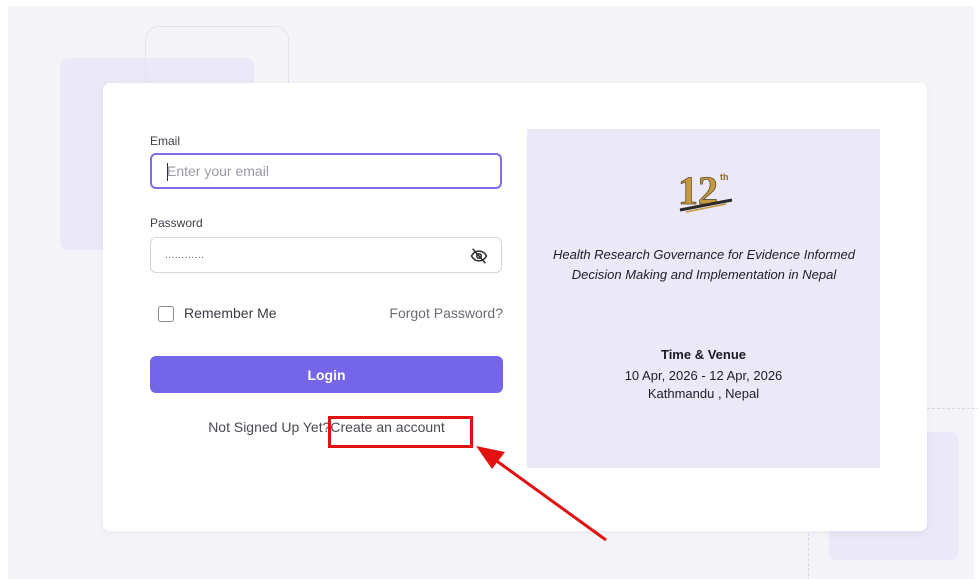  I want to click on password-toggle-button, so click(479, 256).